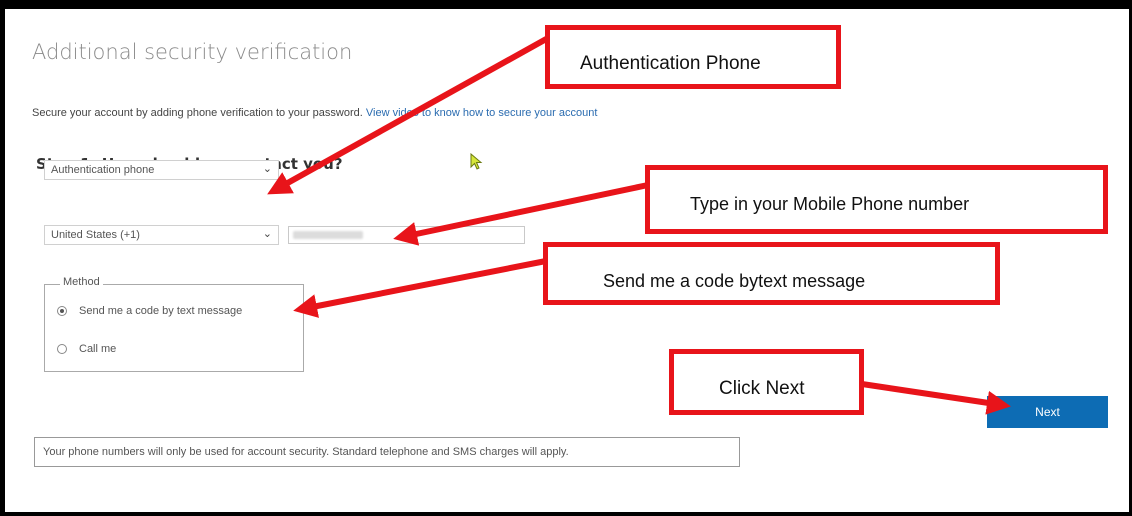 The height and width of the screenshot is (516, 1132). Describe the element at coordinates (693, 57) in the screenshot. I see `callout-authentication-phone: Authentication Phone` at that location.